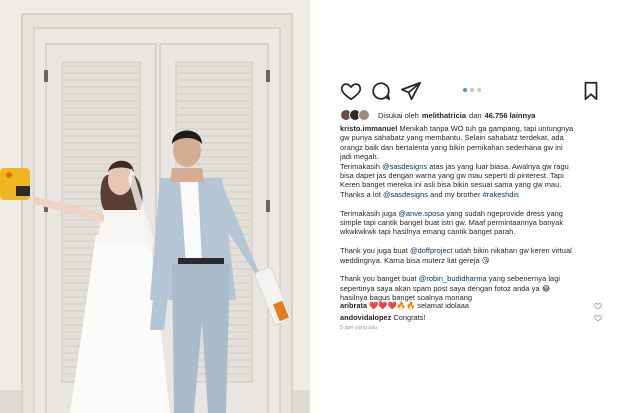  Describe the element at coordinates (523, 279) in the screenshot. I see `caption-text: yang sebenernya lagi` at that location.